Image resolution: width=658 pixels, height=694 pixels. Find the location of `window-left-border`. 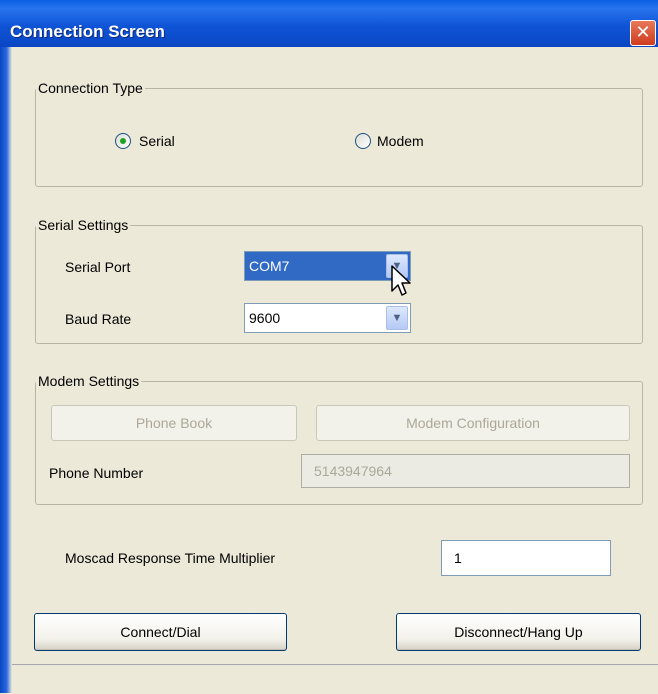

window-left-border is located at coordinates (6, 370).